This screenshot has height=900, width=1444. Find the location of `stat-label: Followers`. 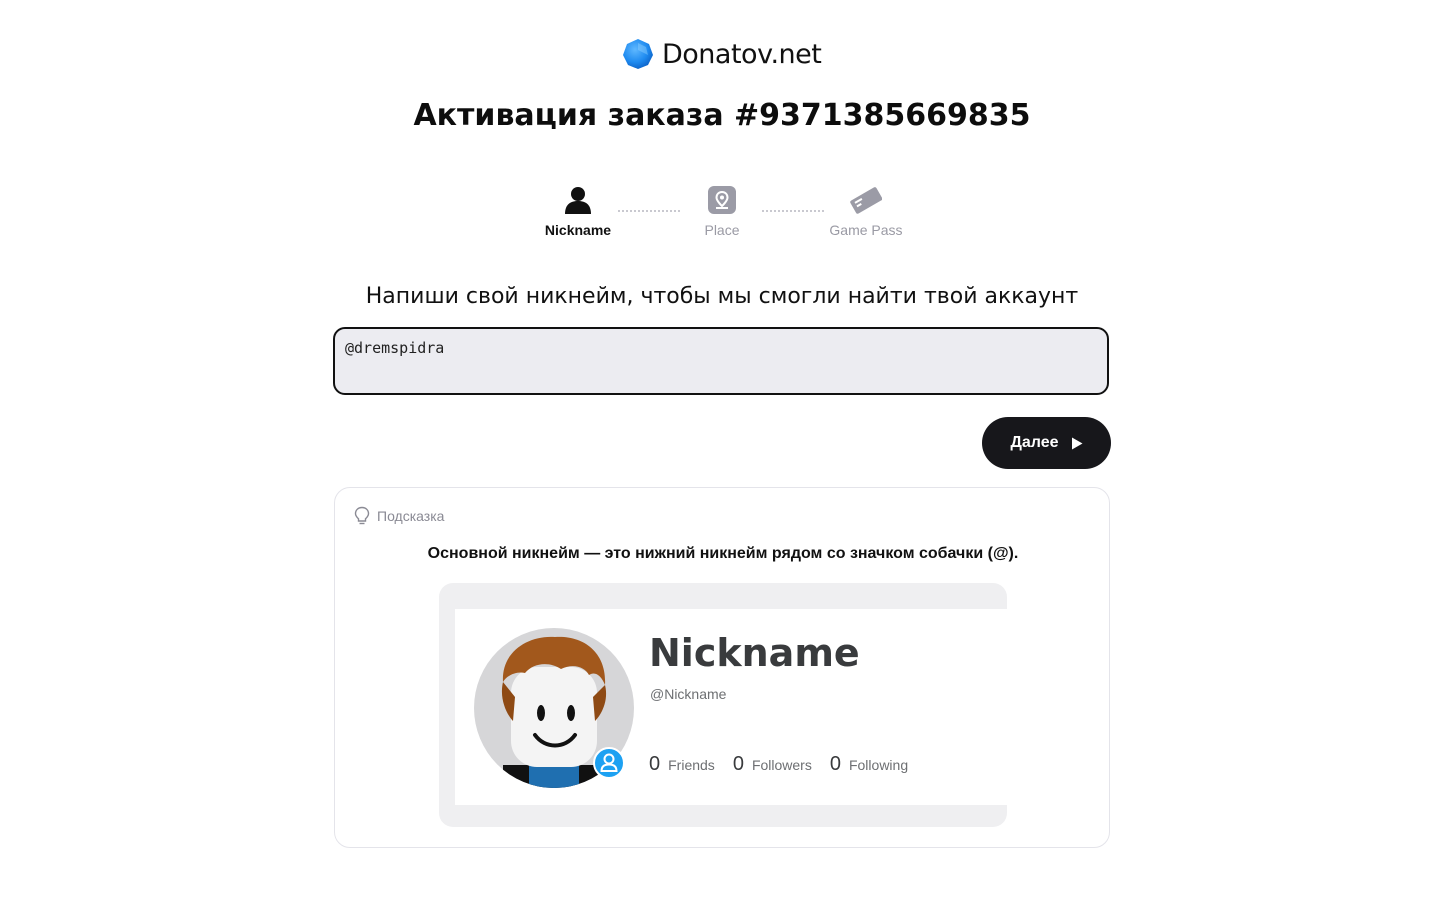

stat-label: Followers is located at coordinates (781, 765).